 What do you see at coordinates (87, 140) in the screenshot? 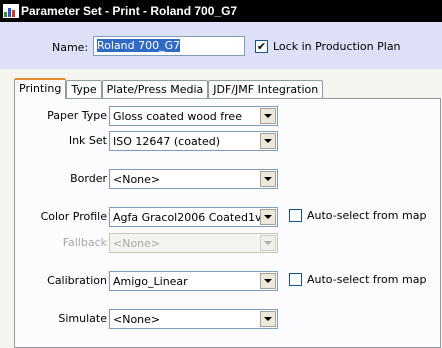
I see `ink-set-label: Ink Set` at bounding box center [87, 140].